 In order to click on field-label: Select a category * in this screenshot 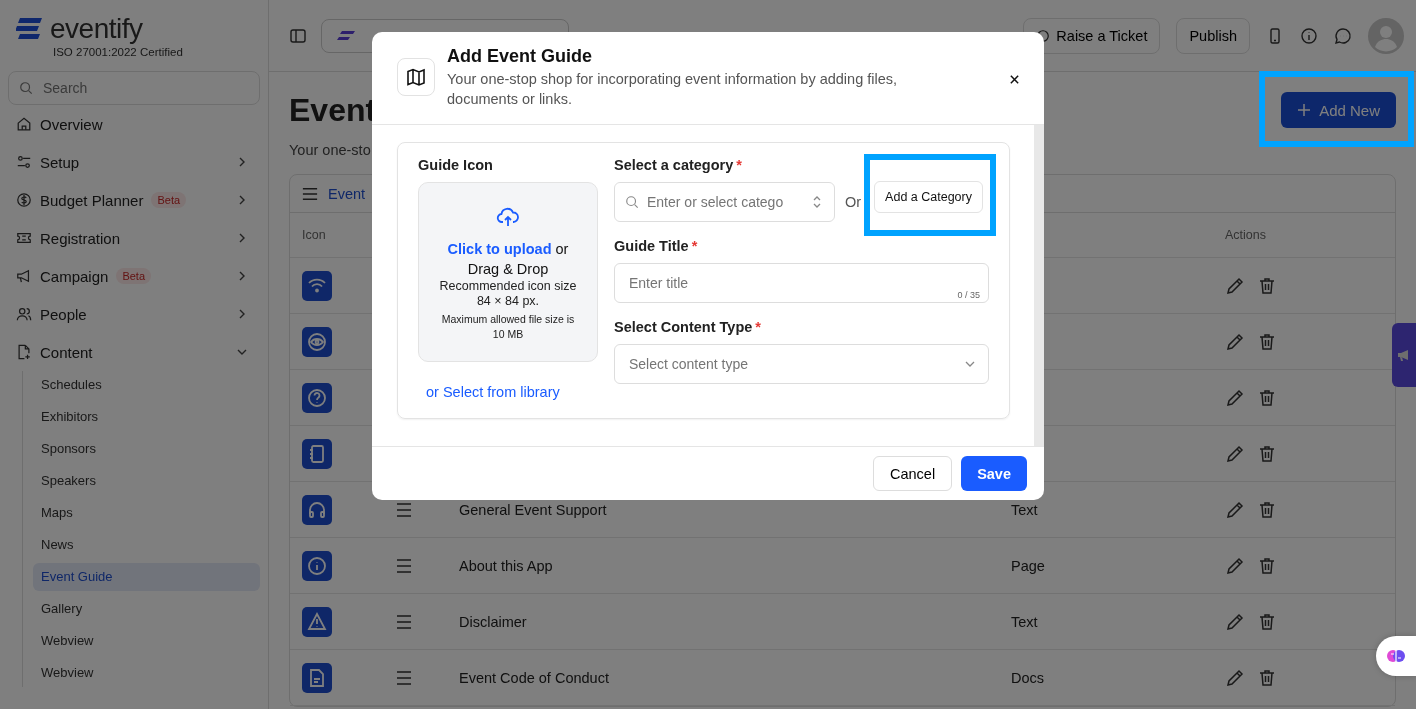, I will do `click(678, 166)`.